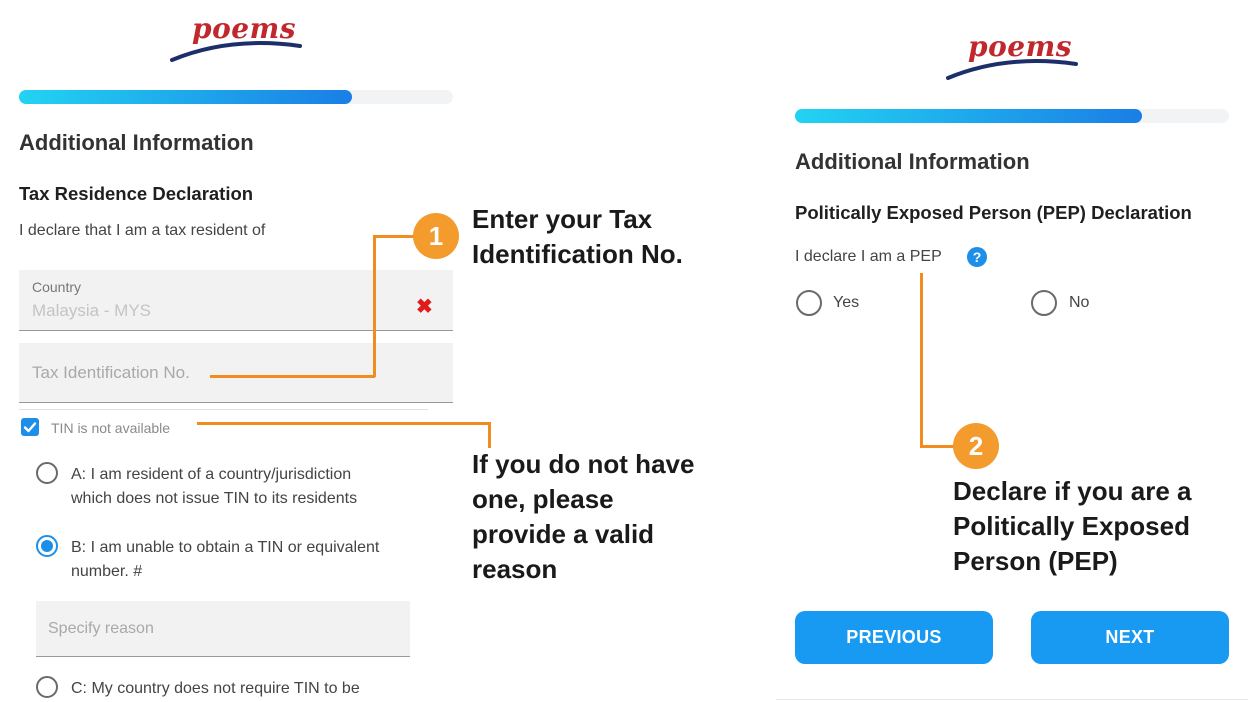 The image size is (1248, 702). I want to click on right-progress-fill, so click(968, 116).